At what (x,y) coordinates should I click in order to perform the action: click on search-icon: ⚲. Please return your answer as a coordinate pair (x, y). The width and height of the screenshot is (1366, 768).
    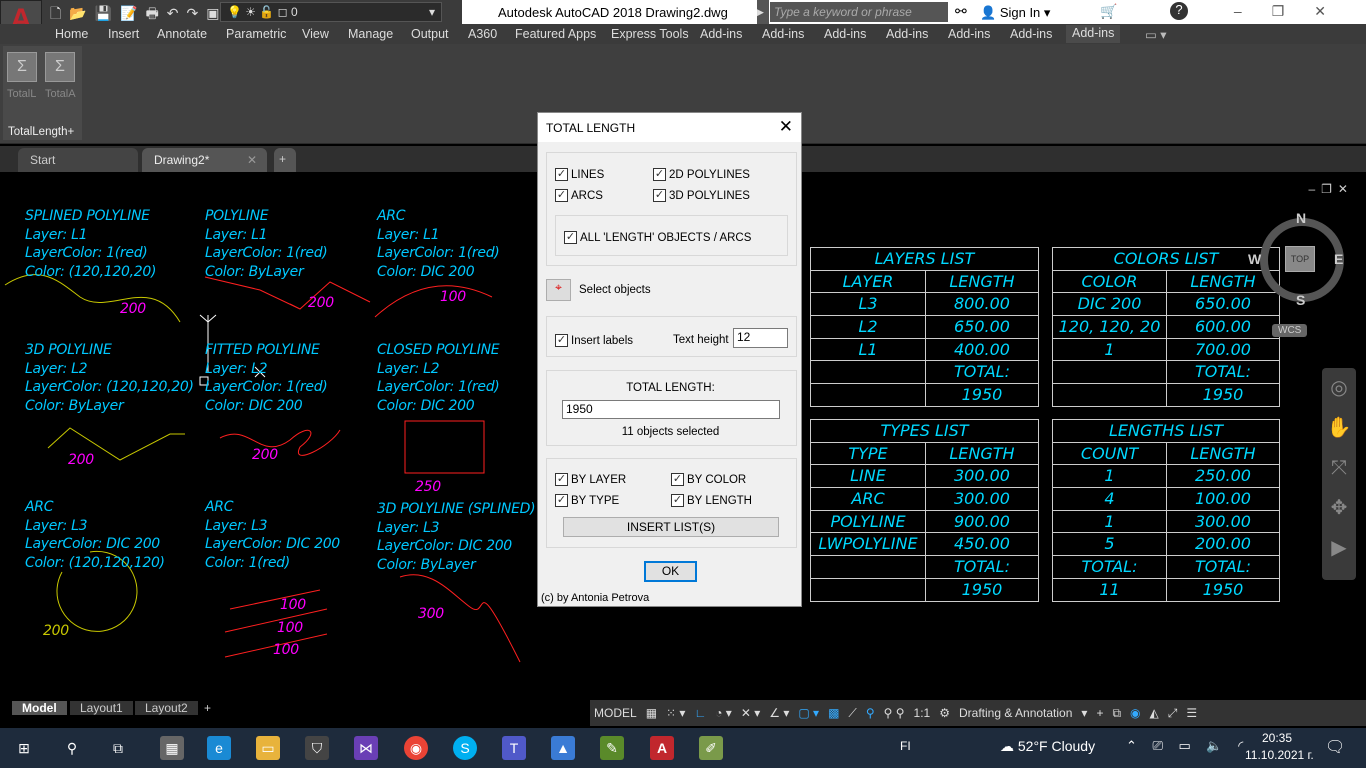
    Looking at the image, I should click on (72, 748).